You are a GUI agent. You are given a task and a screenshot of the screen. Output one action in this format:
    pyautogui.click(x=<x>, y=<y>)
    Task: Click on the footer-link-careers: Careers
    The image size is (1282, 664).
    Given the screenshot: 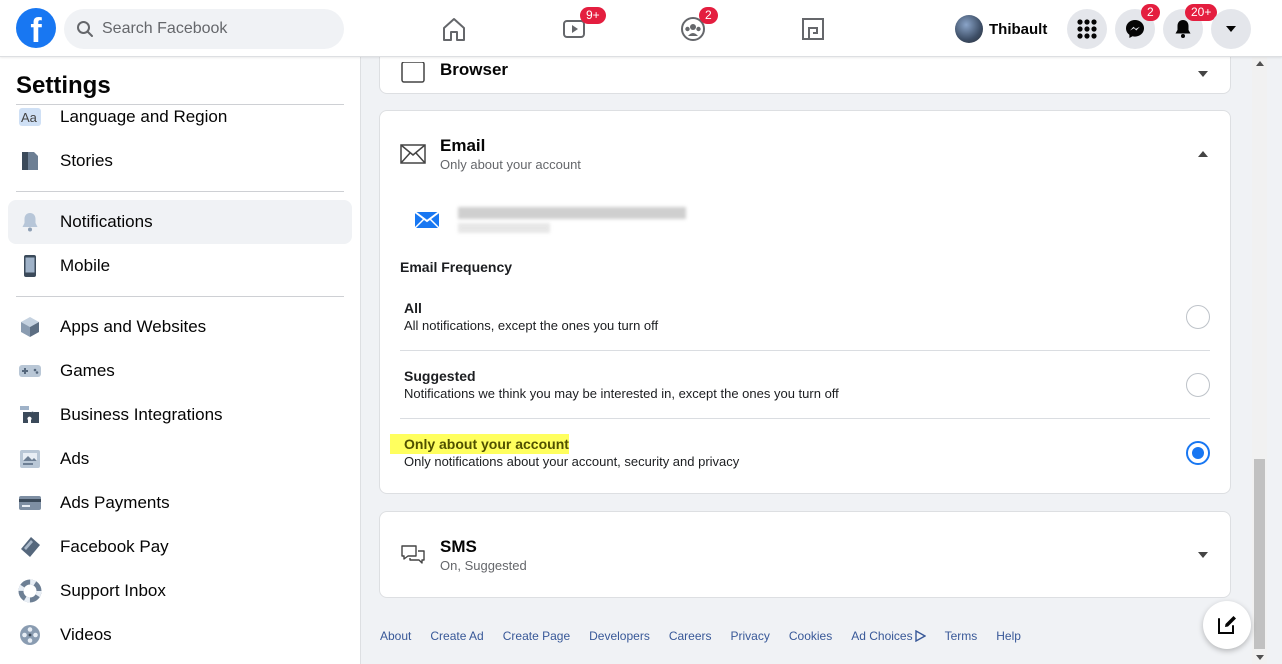 What is the action you would take?
    pyautogui.click(x=690, y=636)
    